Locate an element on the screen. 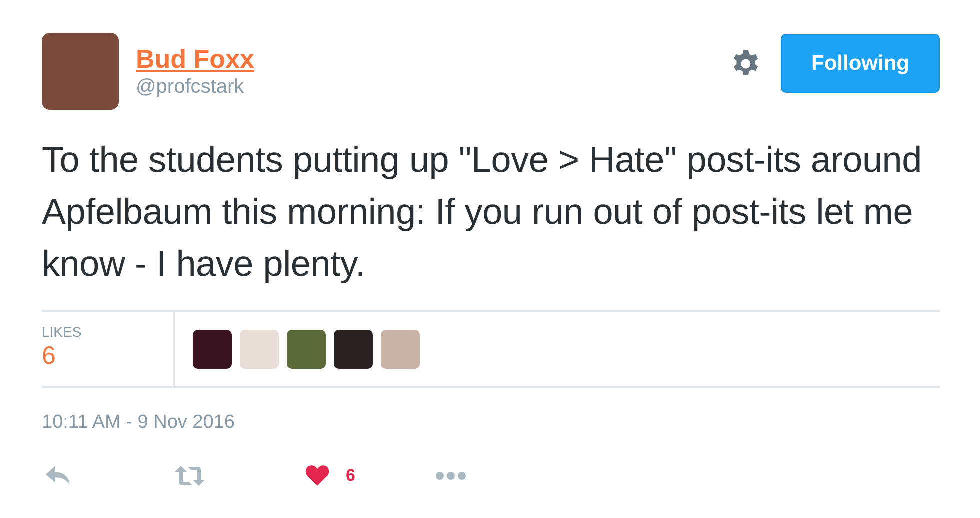 The width and height of the screenshot is (980, 518). heart-icon is located at coordinates (317, 475).